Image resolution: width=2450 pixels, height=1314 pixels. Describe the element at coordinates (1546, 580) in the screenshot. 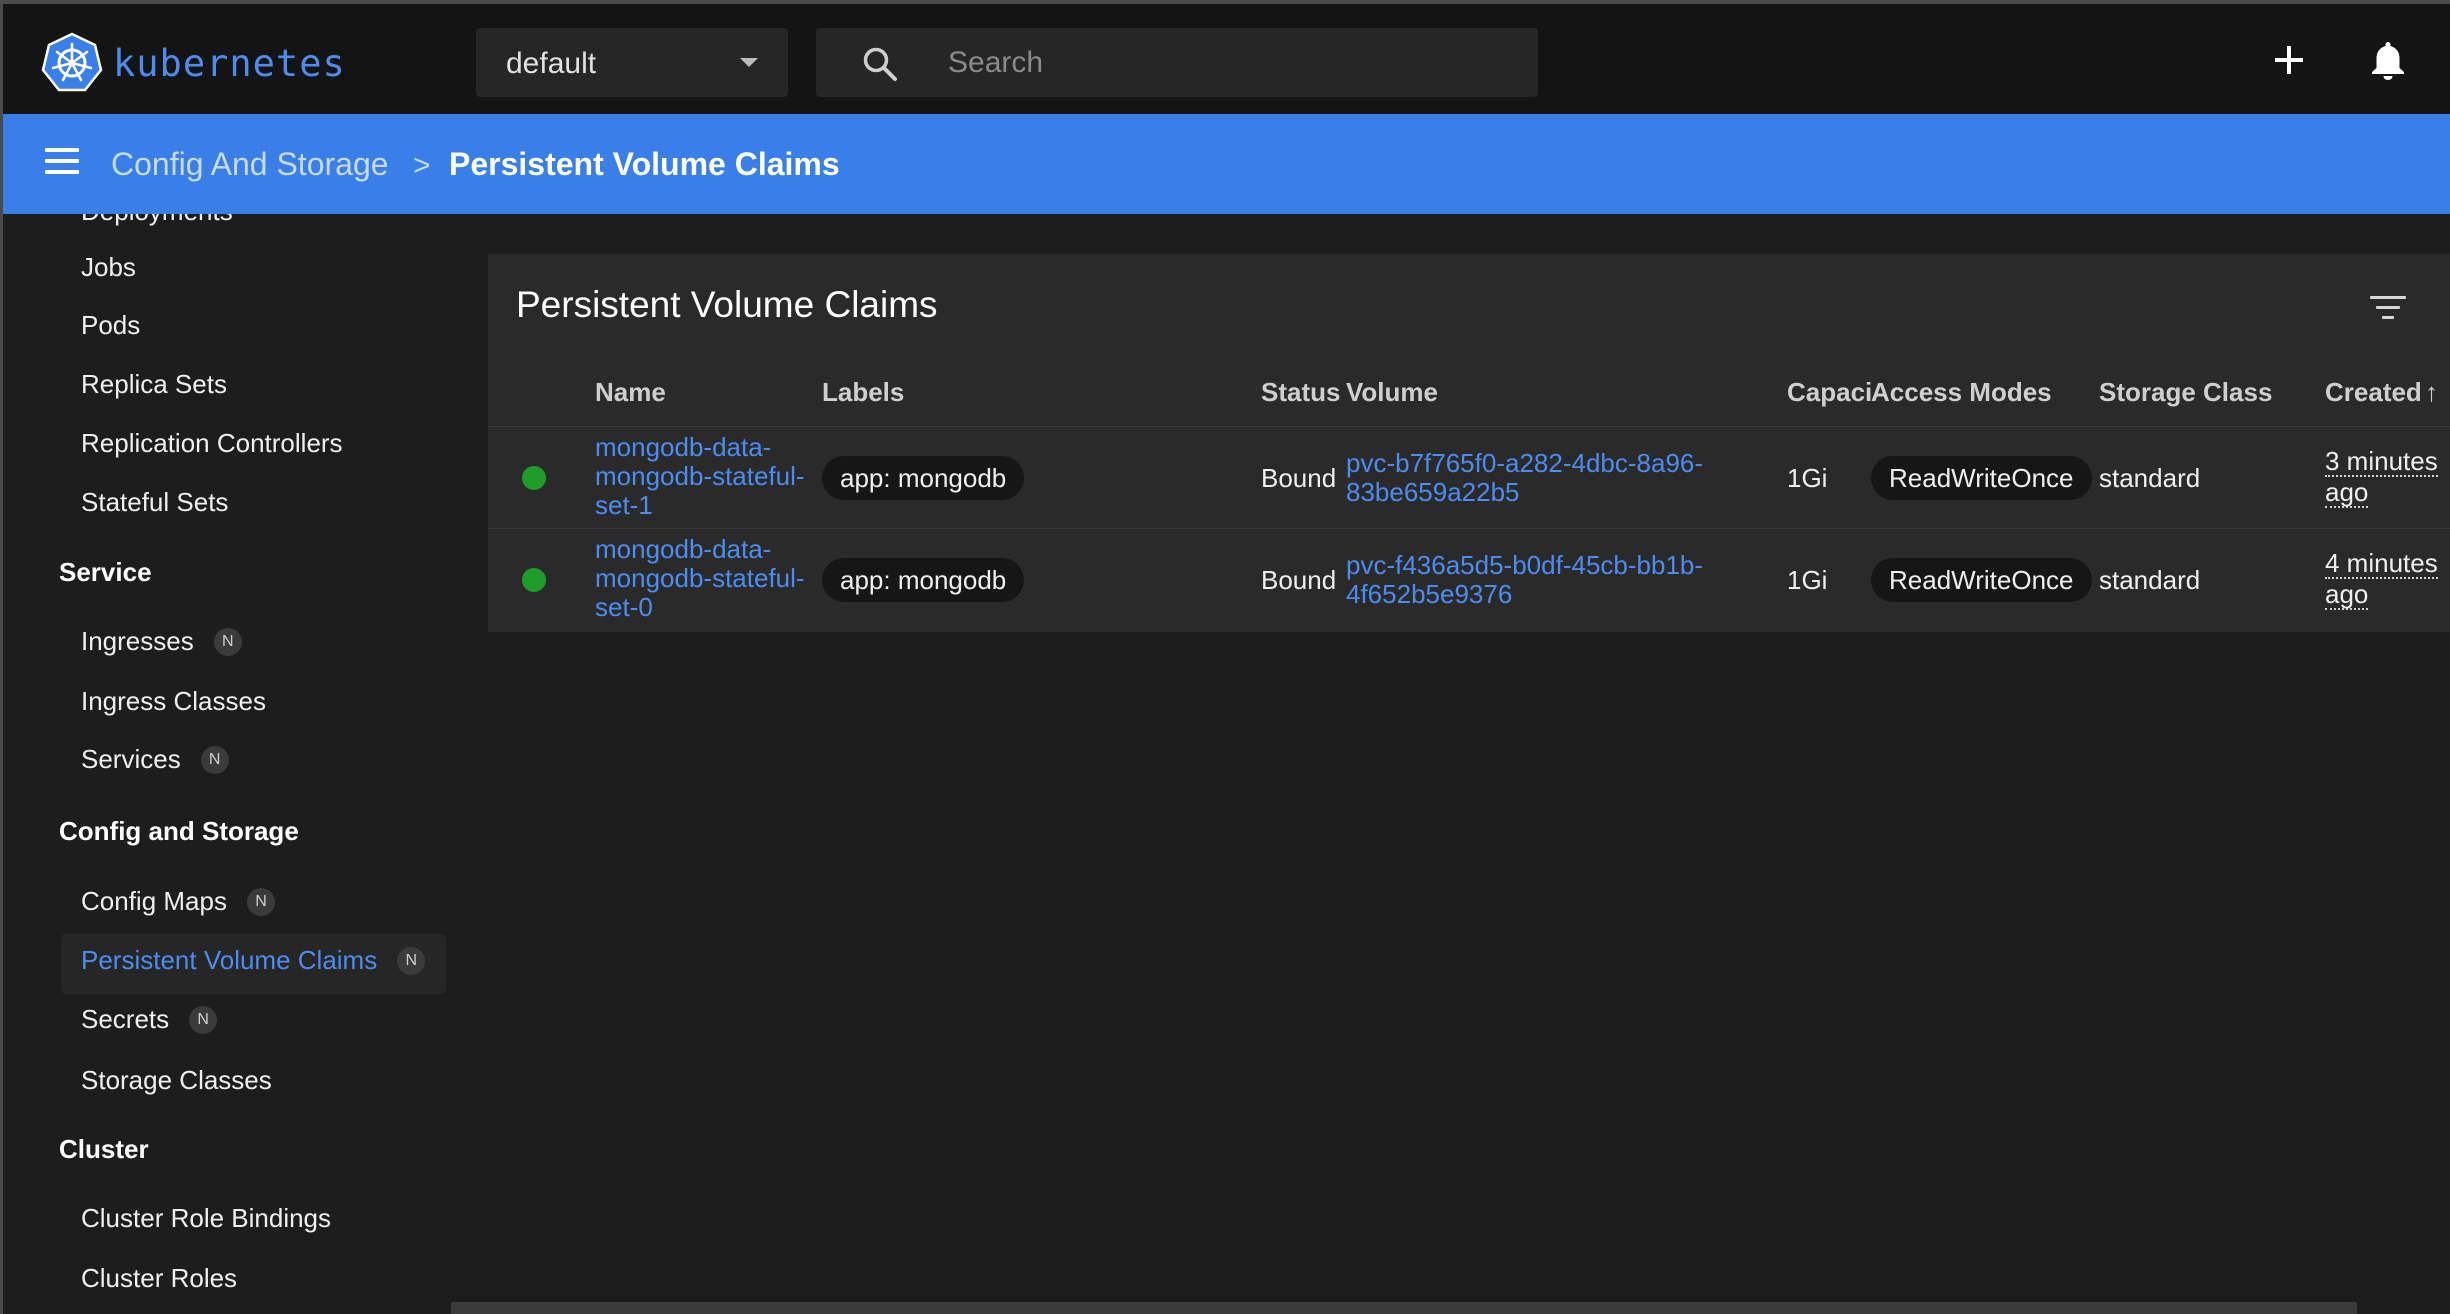

I see `volume-link: pvc-f436a5d5-b0df-45cb-bb1b-4f652b5e9376` at that location.